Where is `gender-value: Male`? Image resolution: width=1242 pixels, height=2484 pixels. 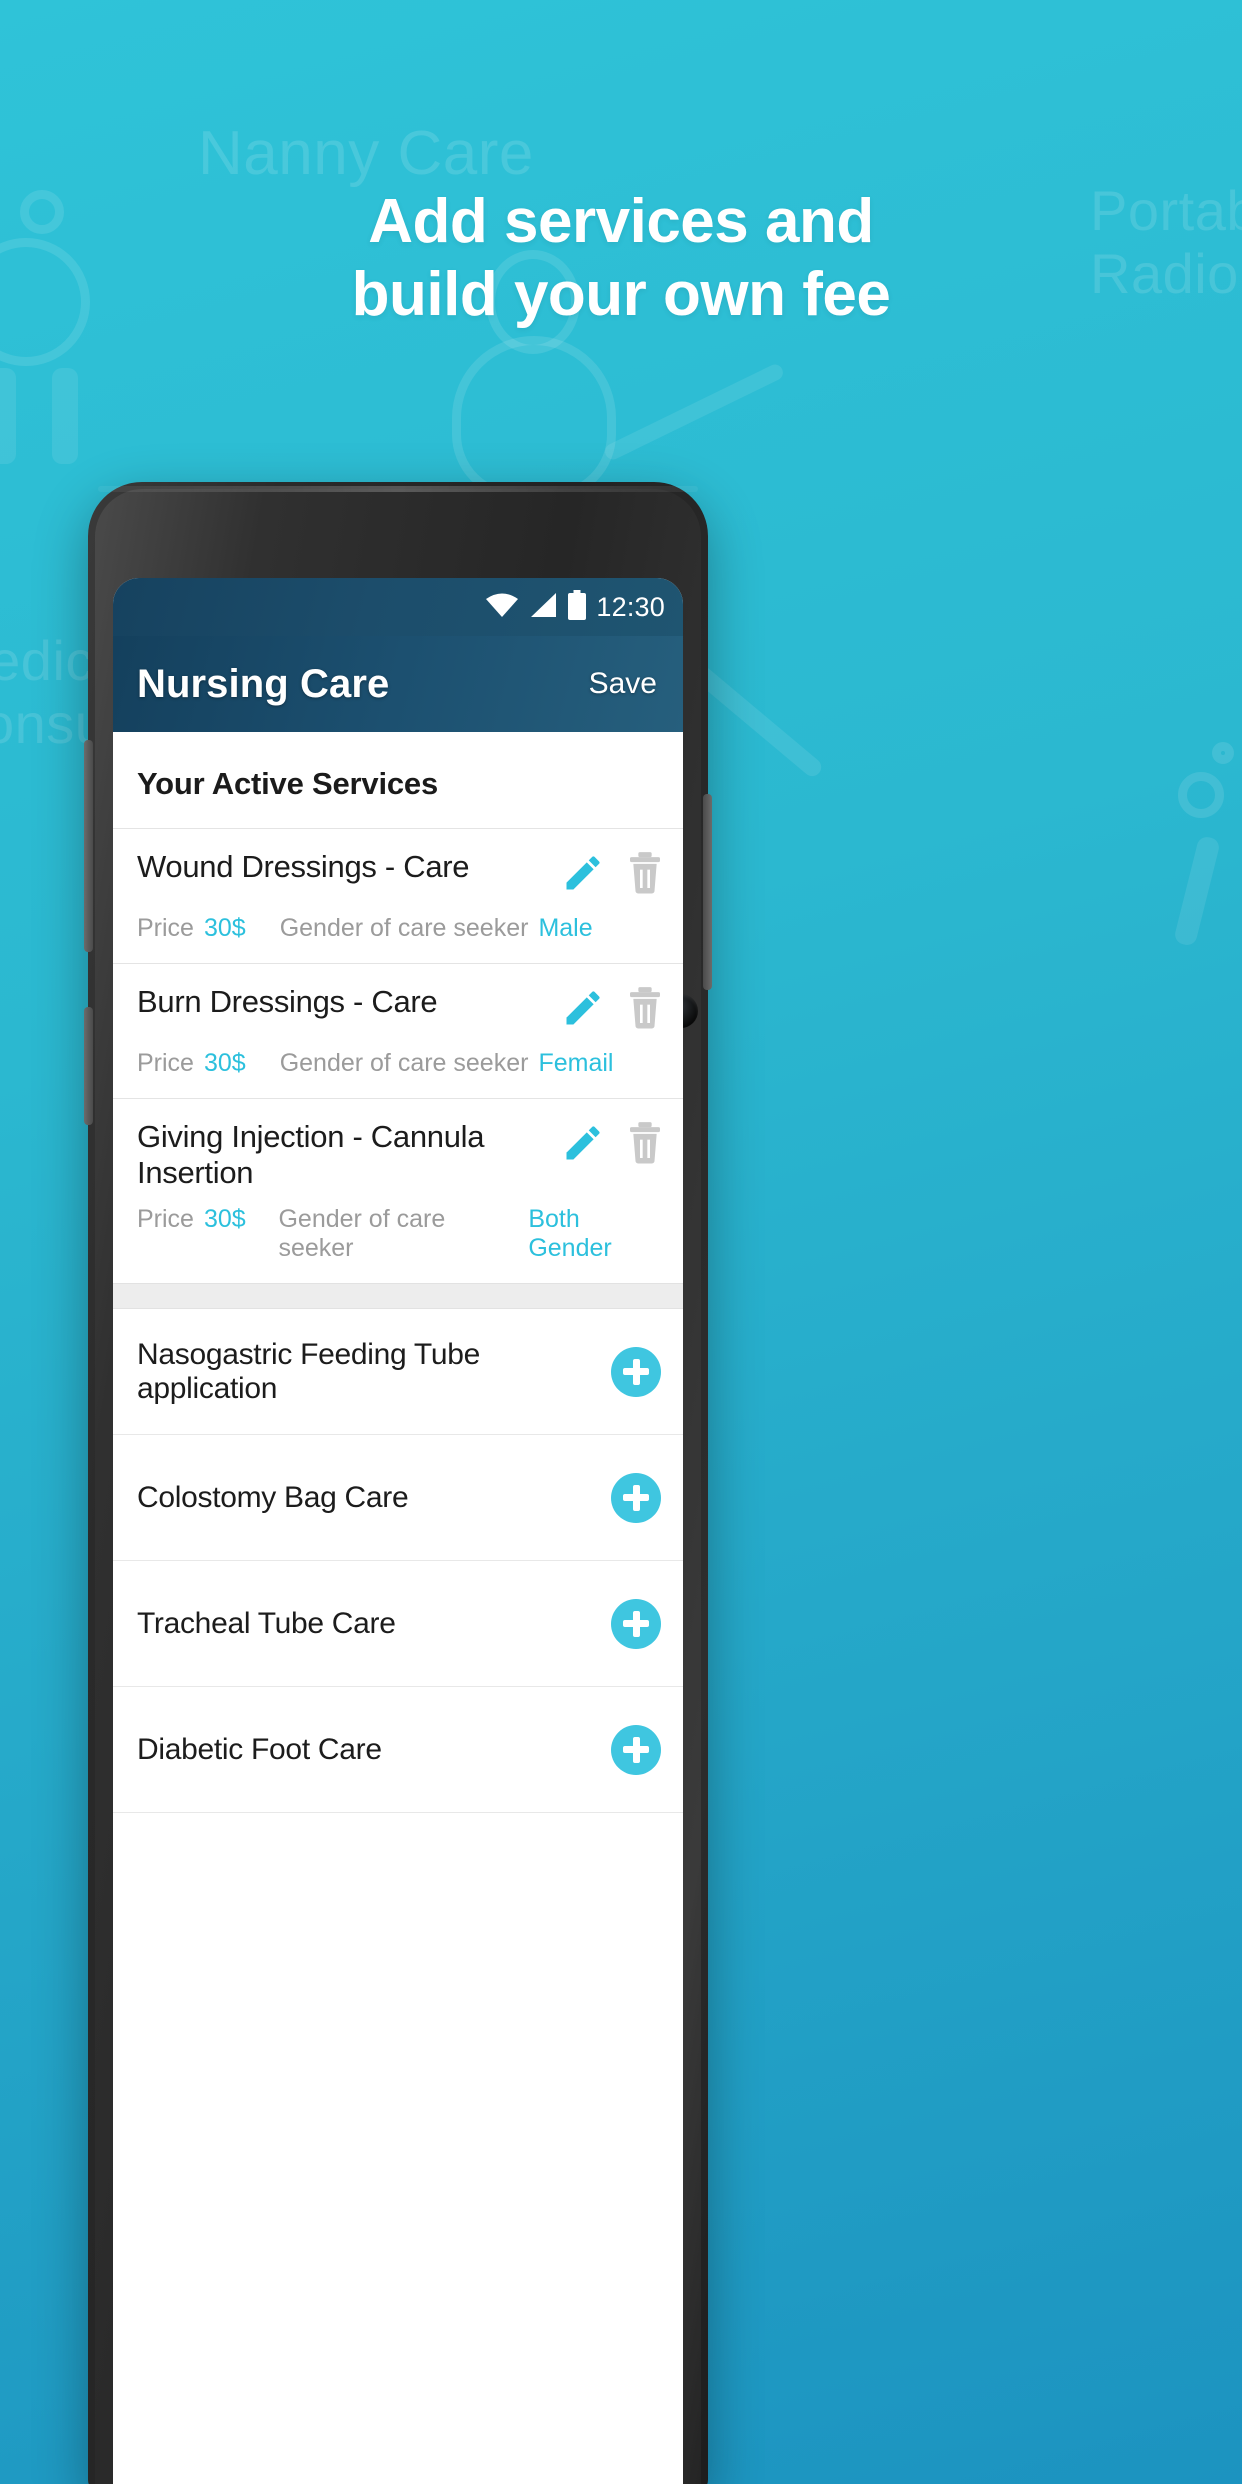
gender-value: Male is located at coordinates (565, 928).